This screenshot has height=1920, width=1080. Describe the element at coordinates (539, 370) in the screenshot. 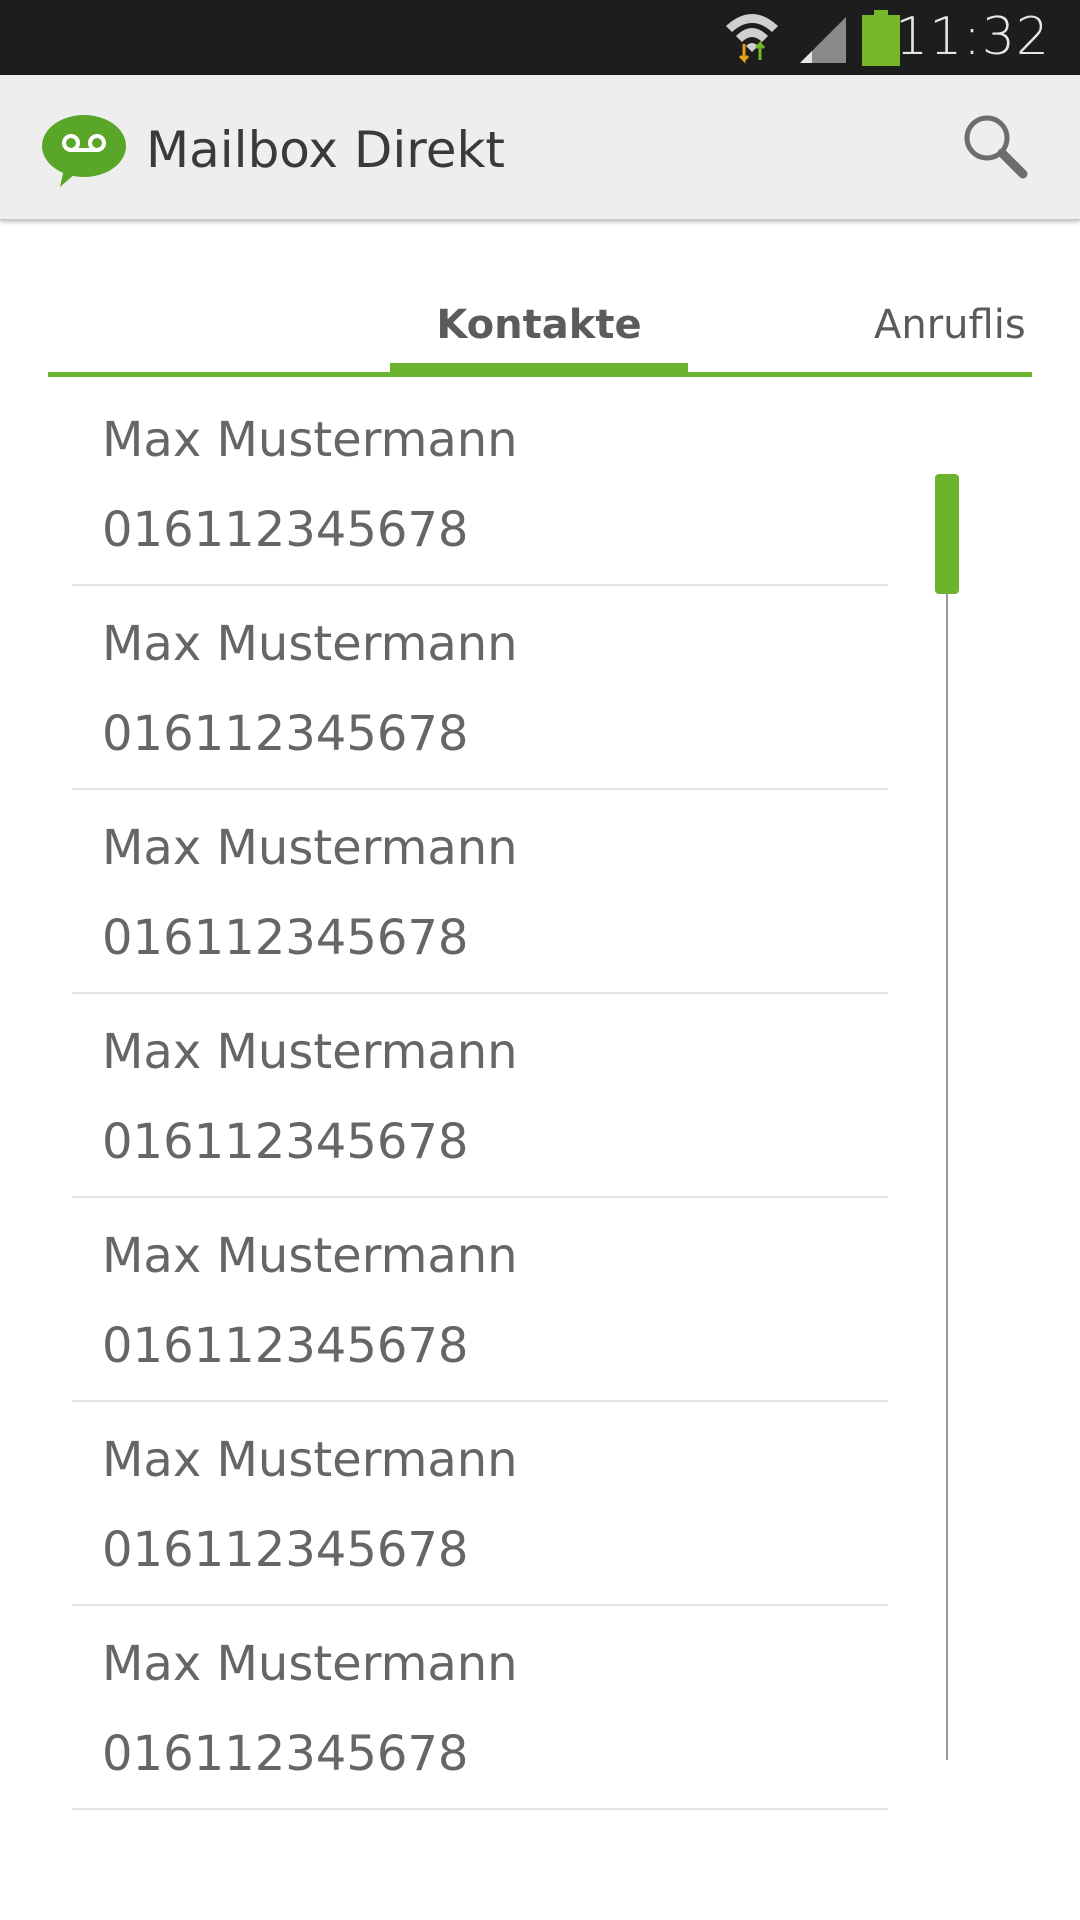

I see `tab-active-indicator` at that location.